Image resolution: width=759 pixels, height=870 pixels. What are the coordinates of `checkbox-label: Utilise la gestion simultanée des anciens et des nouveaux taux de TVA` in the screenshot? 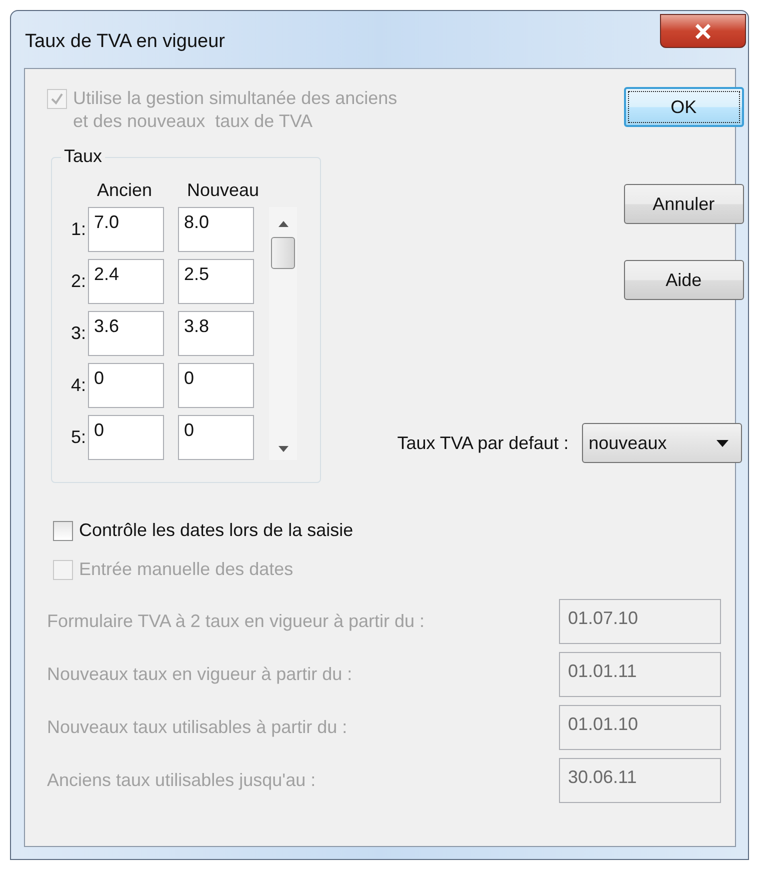 It's located at (235, 110).